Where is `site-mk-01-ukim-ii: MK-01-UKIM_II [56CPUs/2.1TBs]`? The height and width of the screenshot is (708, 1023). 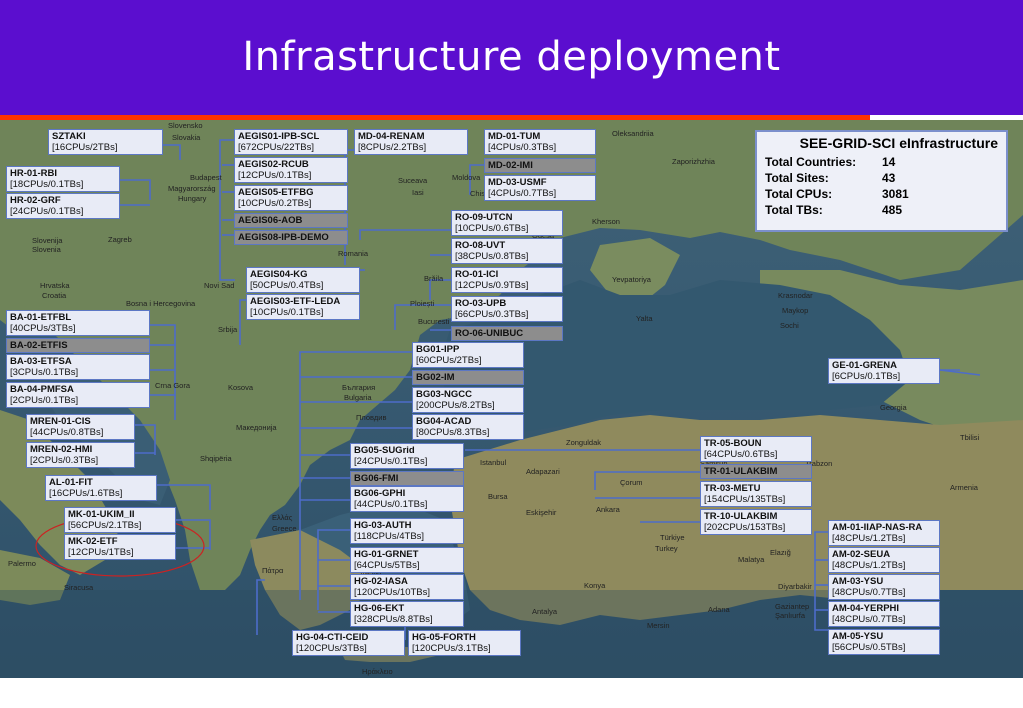
site-mk-01-ukim-ii: MK-01-UKIM_II [56CPUs/2.1TBs] is located at coordinates (120, 520).